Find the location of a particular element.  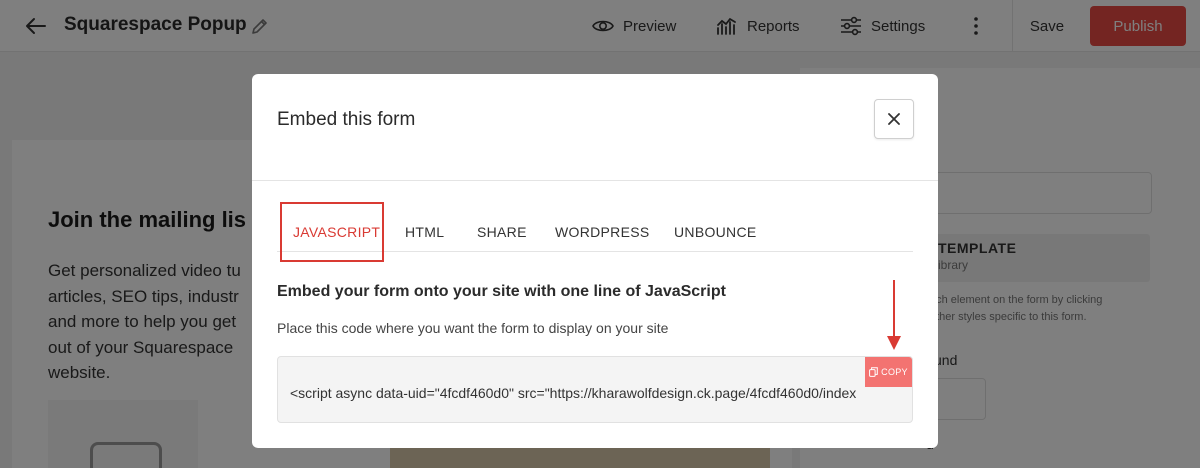

tab-html: HTML is located at coordinates (424, 232).